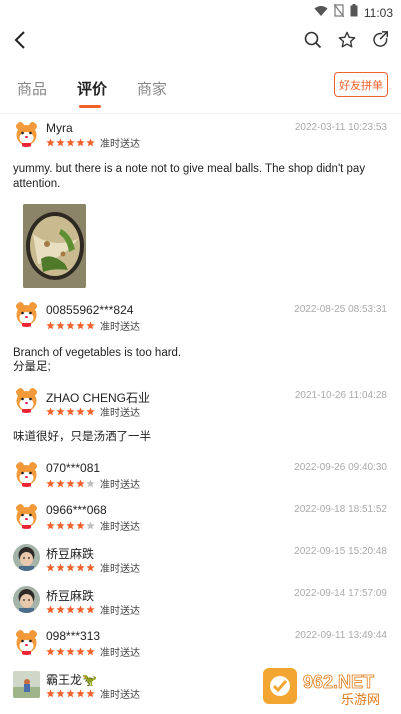 The height and width of the screenshot is (714, 401). Describe the element at coordinates (340, 551) in the screenshot. I see `review-date: 2022-09-15 15:20:48` at that location.